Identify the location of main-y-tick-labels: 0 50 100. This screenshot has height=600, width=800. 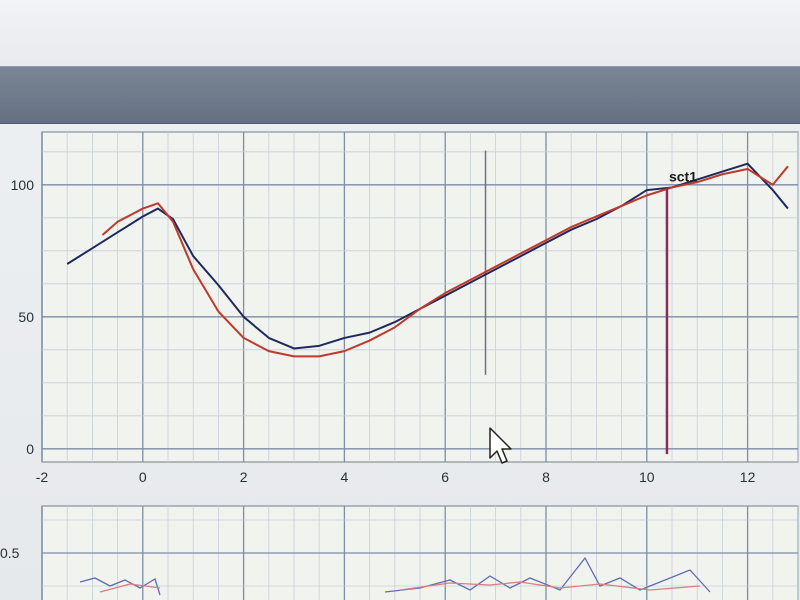
(23, 317).